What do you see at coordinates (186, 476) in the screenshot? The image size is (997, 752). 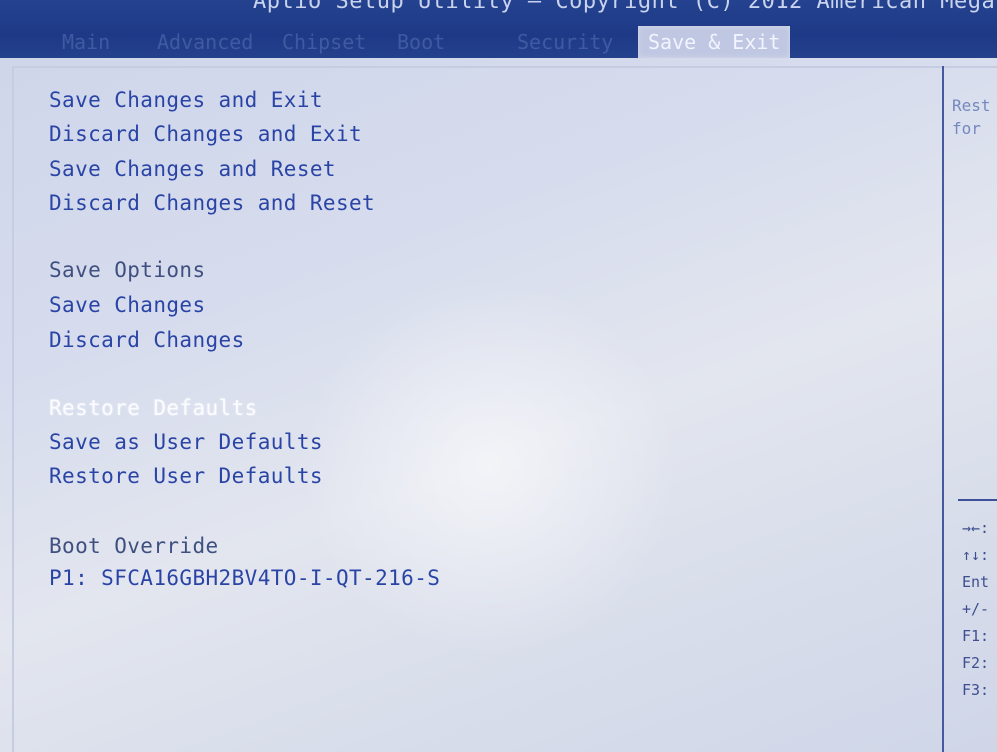 I see `menu-item-restore-user-defaults: Restore User Defaults` at bounding box center [186, 476].